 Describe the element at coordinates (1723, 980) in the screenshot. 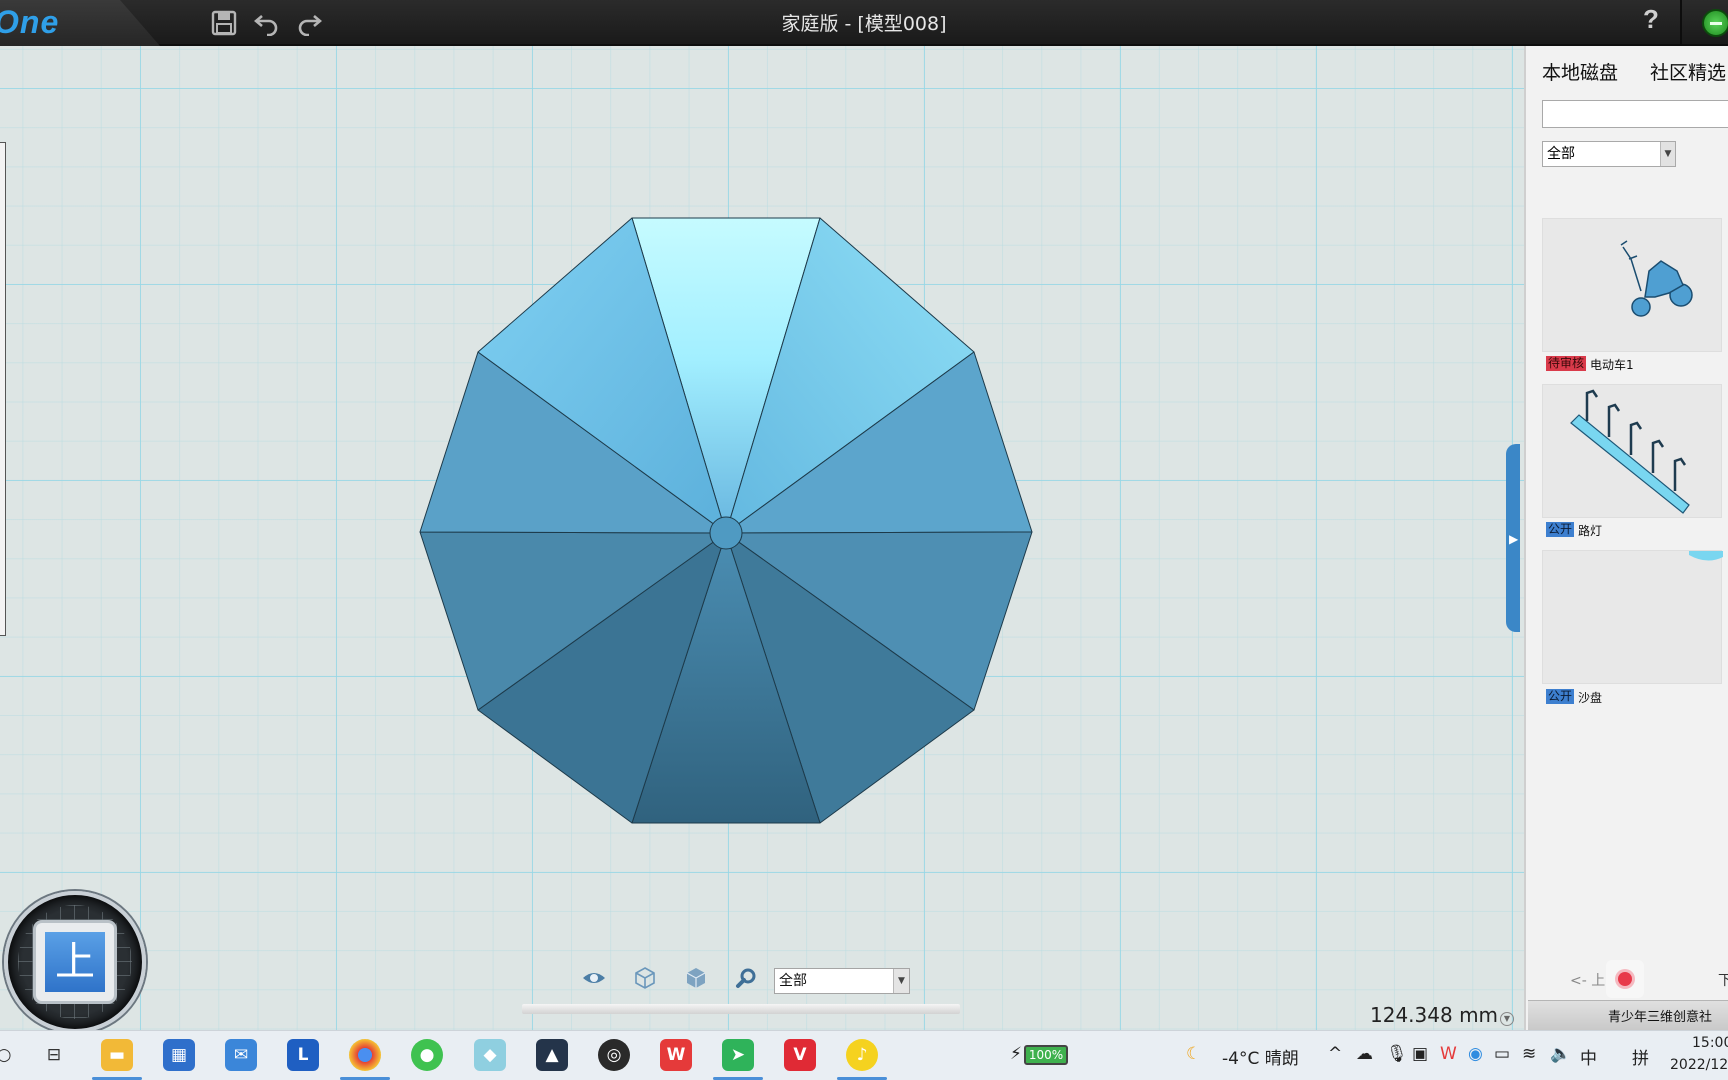

I see `next-page-button: 下` at that location.